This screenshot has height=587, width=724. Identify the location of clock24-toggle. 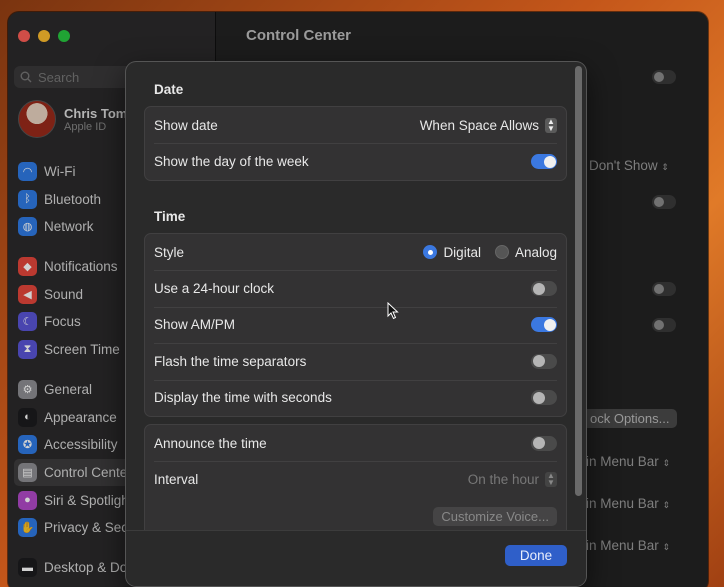
(544, 289).